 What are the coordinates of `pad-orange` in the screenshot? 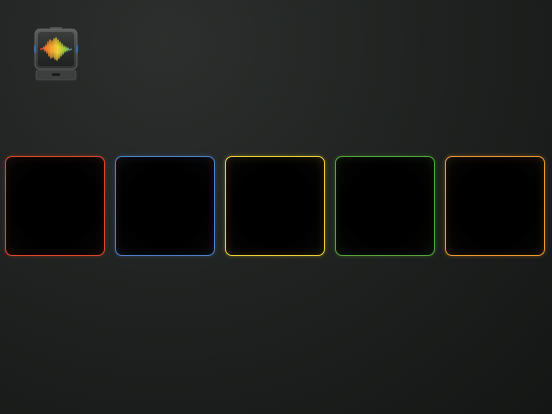 It's located at (495, 206).